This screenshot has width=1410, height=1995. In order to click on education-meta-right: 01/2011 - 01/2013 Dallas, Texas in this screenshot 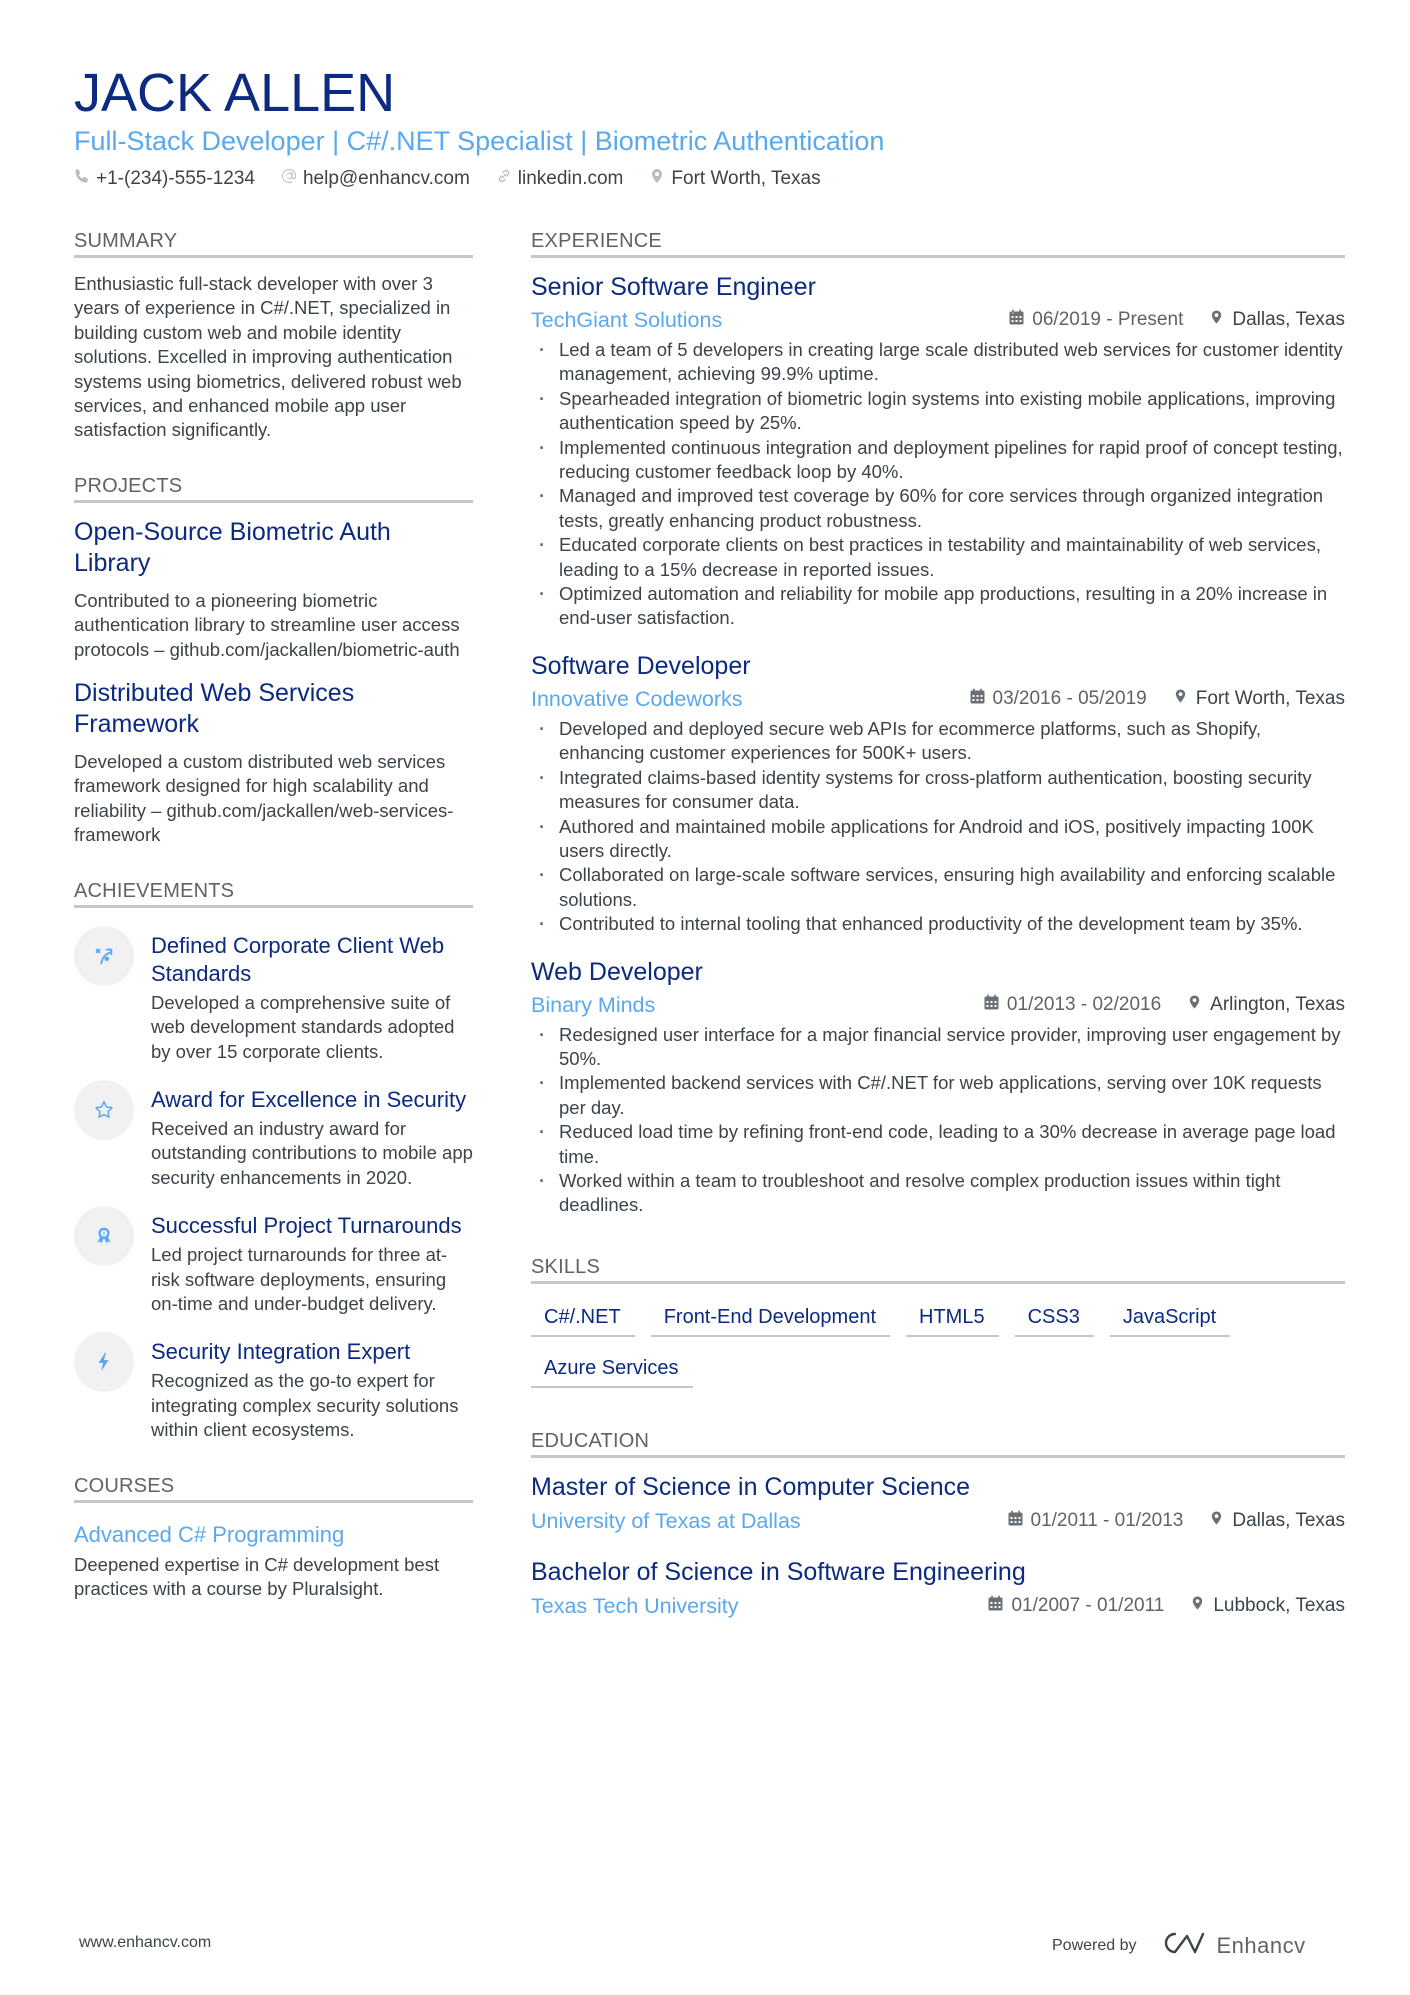, I will do `click(1176, 1520)`.